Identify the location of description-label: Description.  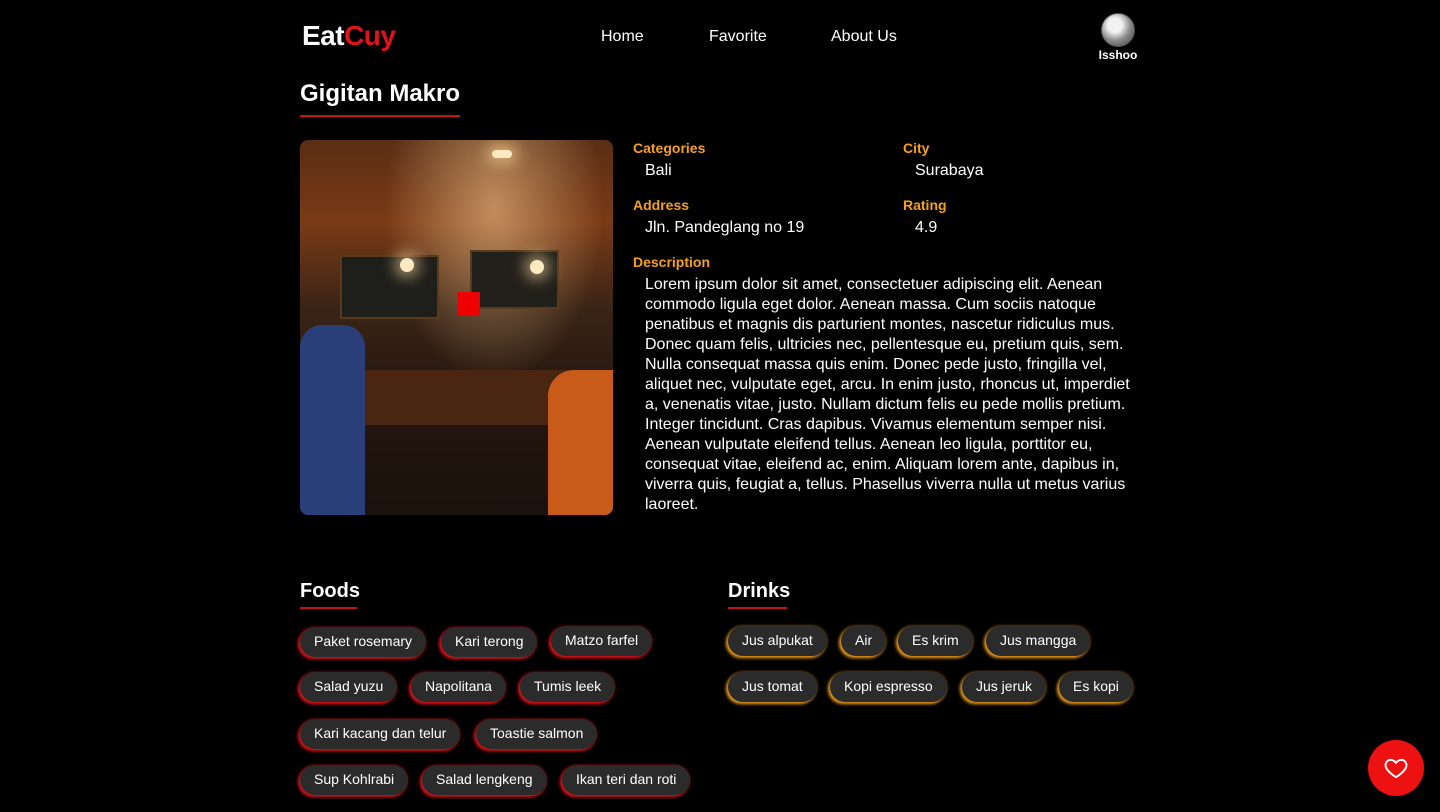
(672, 262).